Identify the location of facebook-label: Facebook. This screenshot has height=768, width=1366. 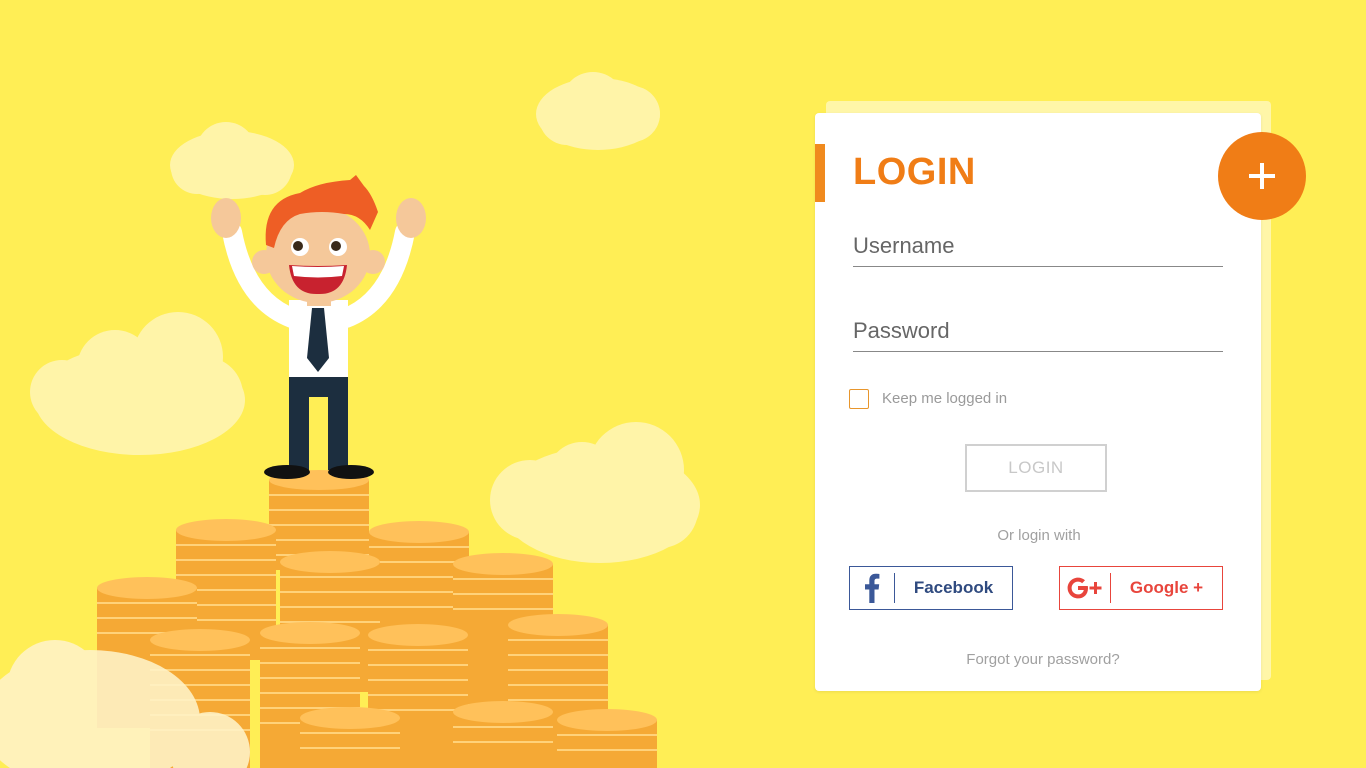
(953, 587).